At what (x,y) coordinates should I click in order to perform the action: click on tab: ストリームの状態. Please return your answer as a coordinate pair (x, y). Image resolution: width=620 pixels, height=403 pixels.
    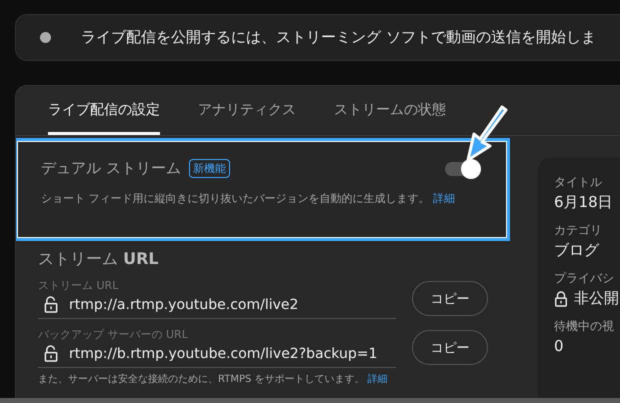
    Looking at the image, I should click on (390, 118).